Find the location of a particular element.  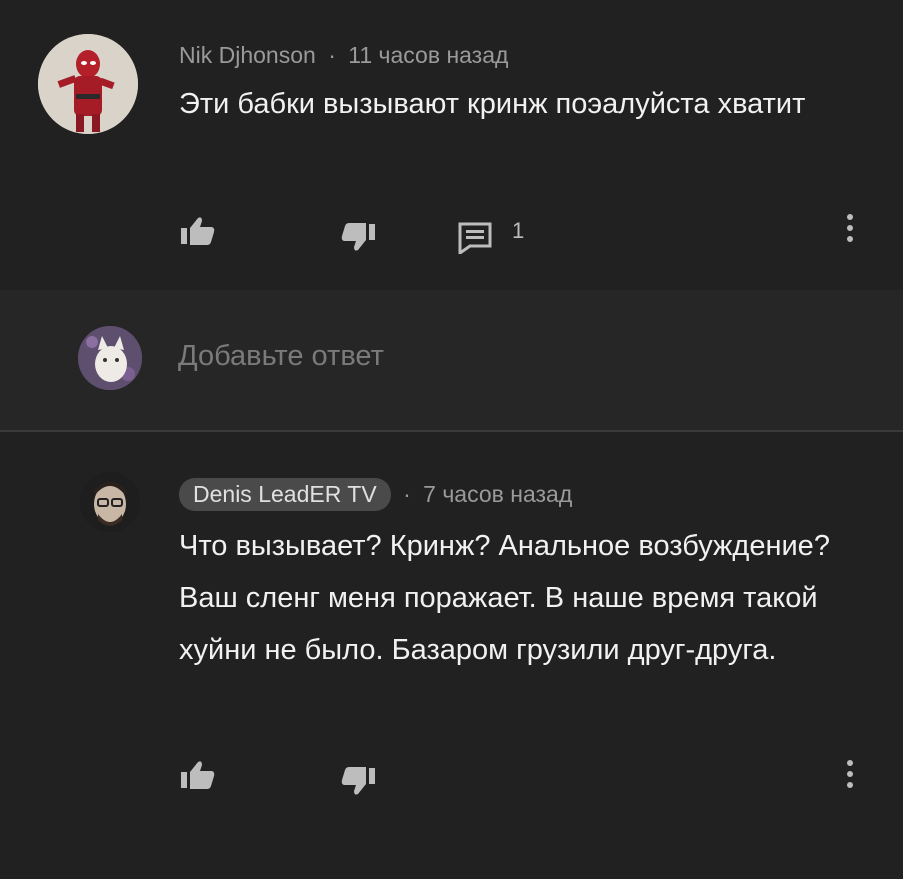

deadpool-avatar-icon is located at coordinates (88, 84).